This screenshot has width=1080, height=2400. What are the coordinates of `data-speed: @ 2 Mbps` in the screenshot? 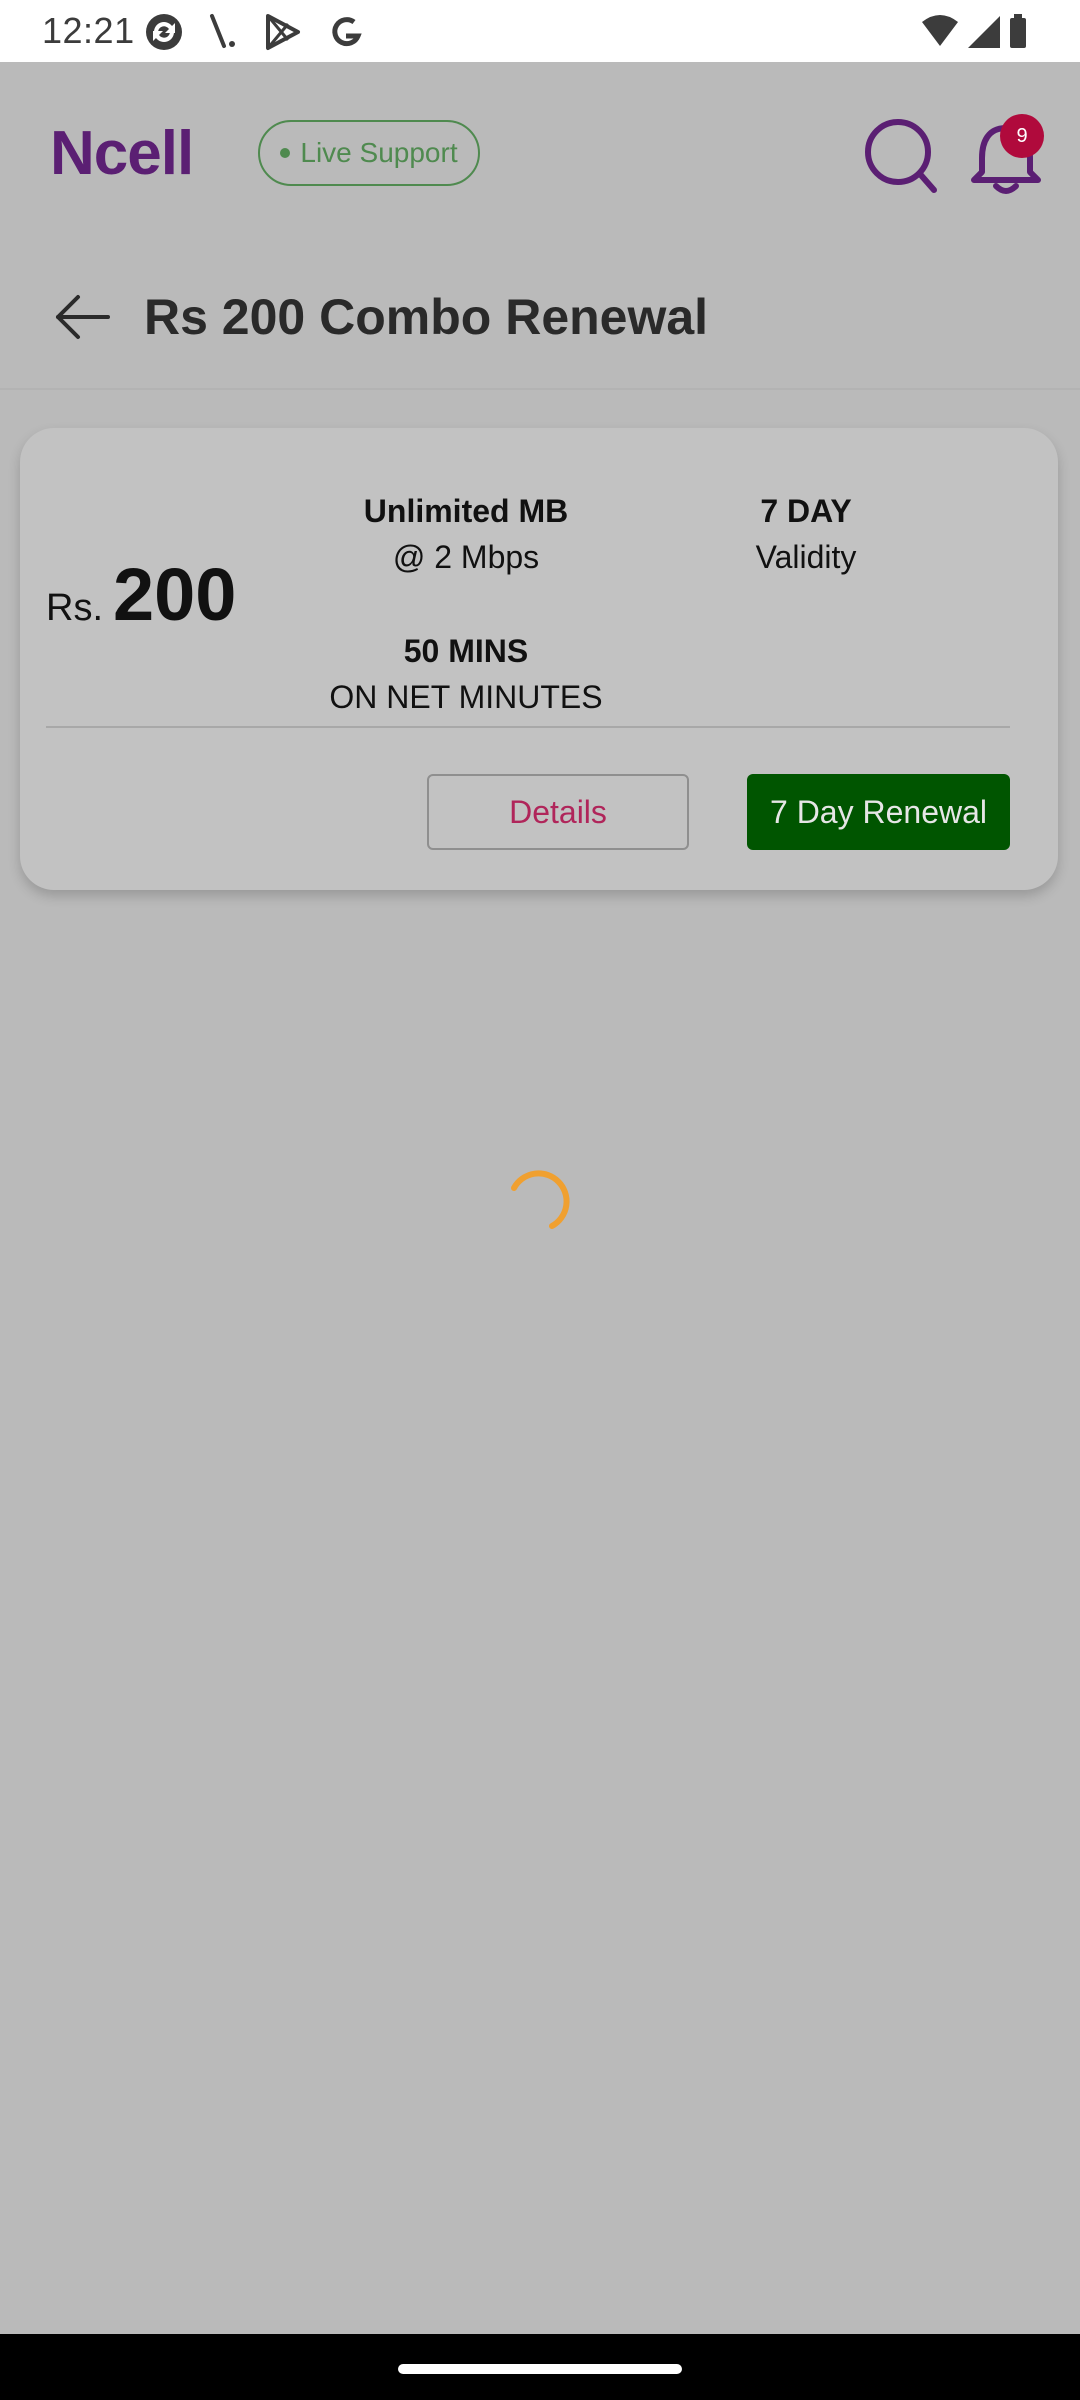 It's located at (466, 557).